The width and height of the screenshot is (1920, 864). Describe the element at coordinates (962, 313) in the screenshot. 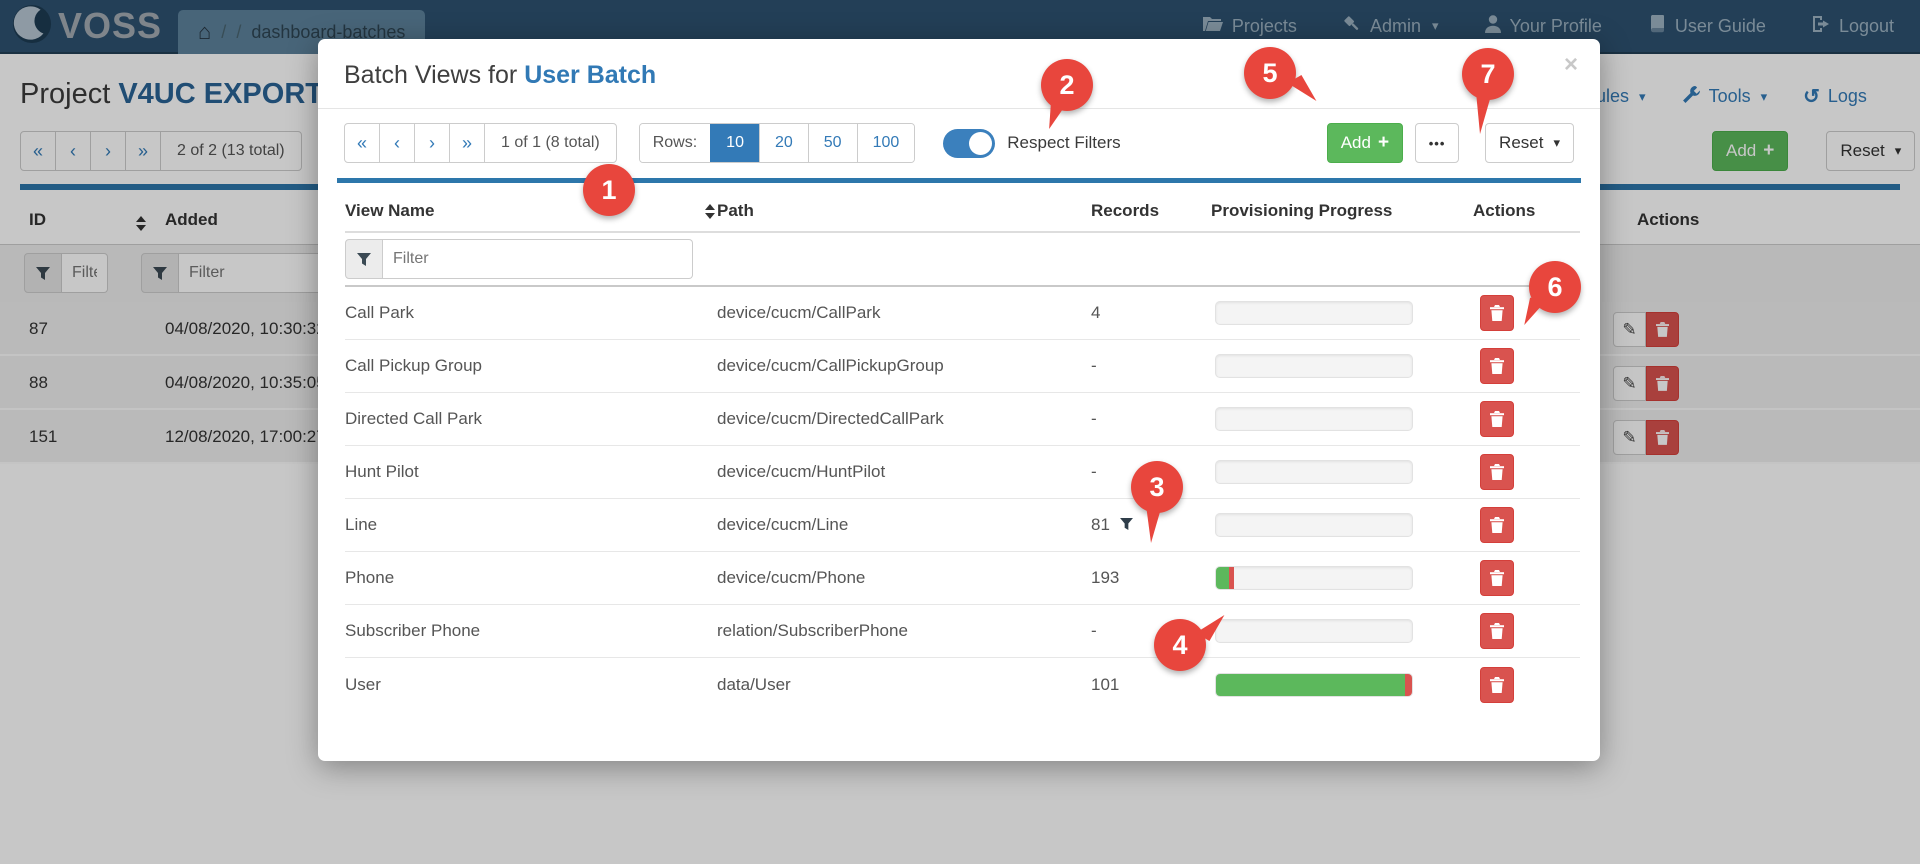

I see `batch-view-row: Call Park device/cucm/CallPark 4` at that location.